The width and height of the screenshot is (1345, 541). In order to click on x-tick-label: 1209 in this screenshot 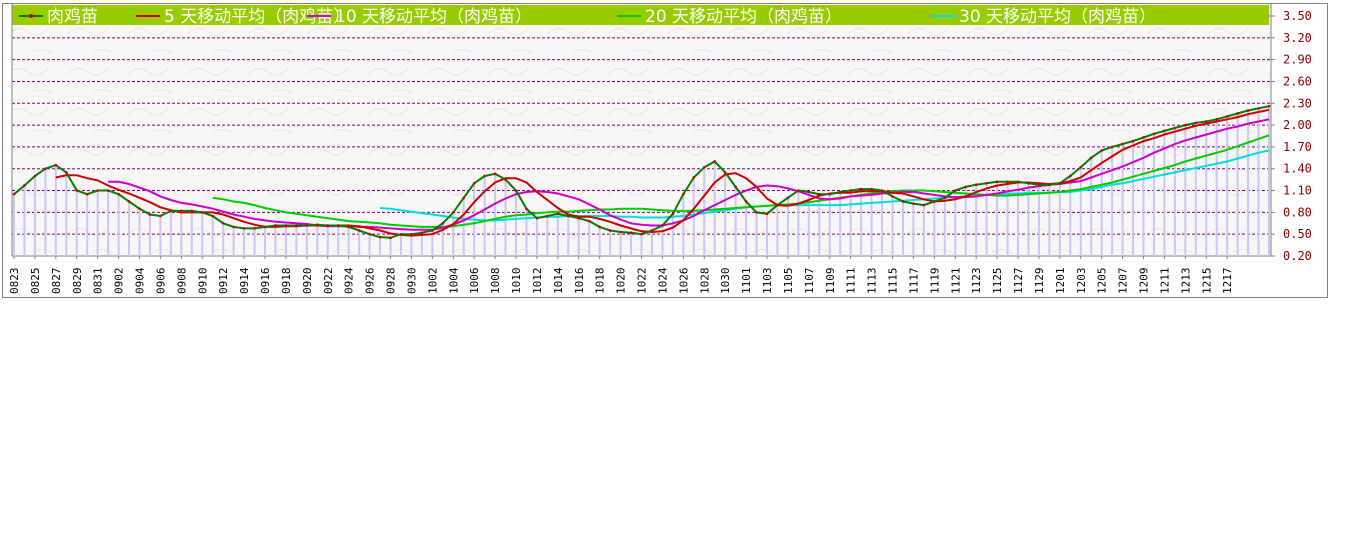, I will do `click(1144, 281)`.